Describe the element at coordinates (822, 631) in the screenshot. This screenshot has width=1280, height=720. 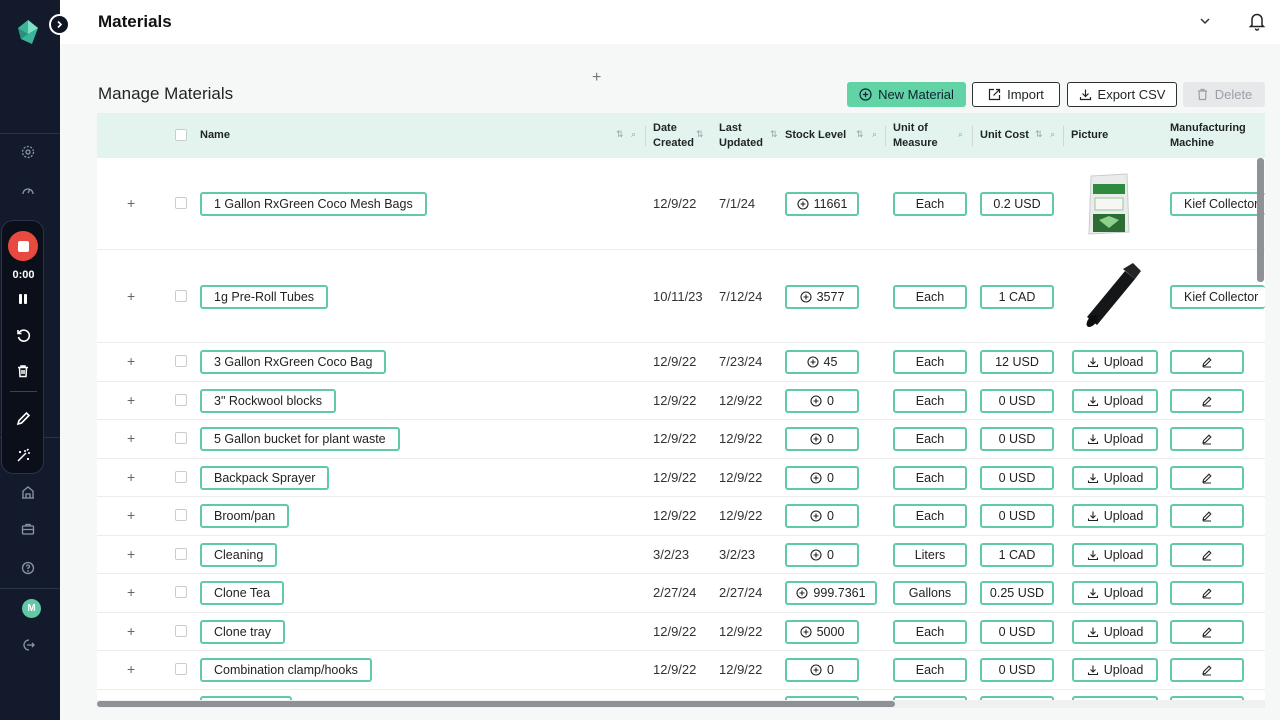
I see `stock-level-button: 5000` at that location.